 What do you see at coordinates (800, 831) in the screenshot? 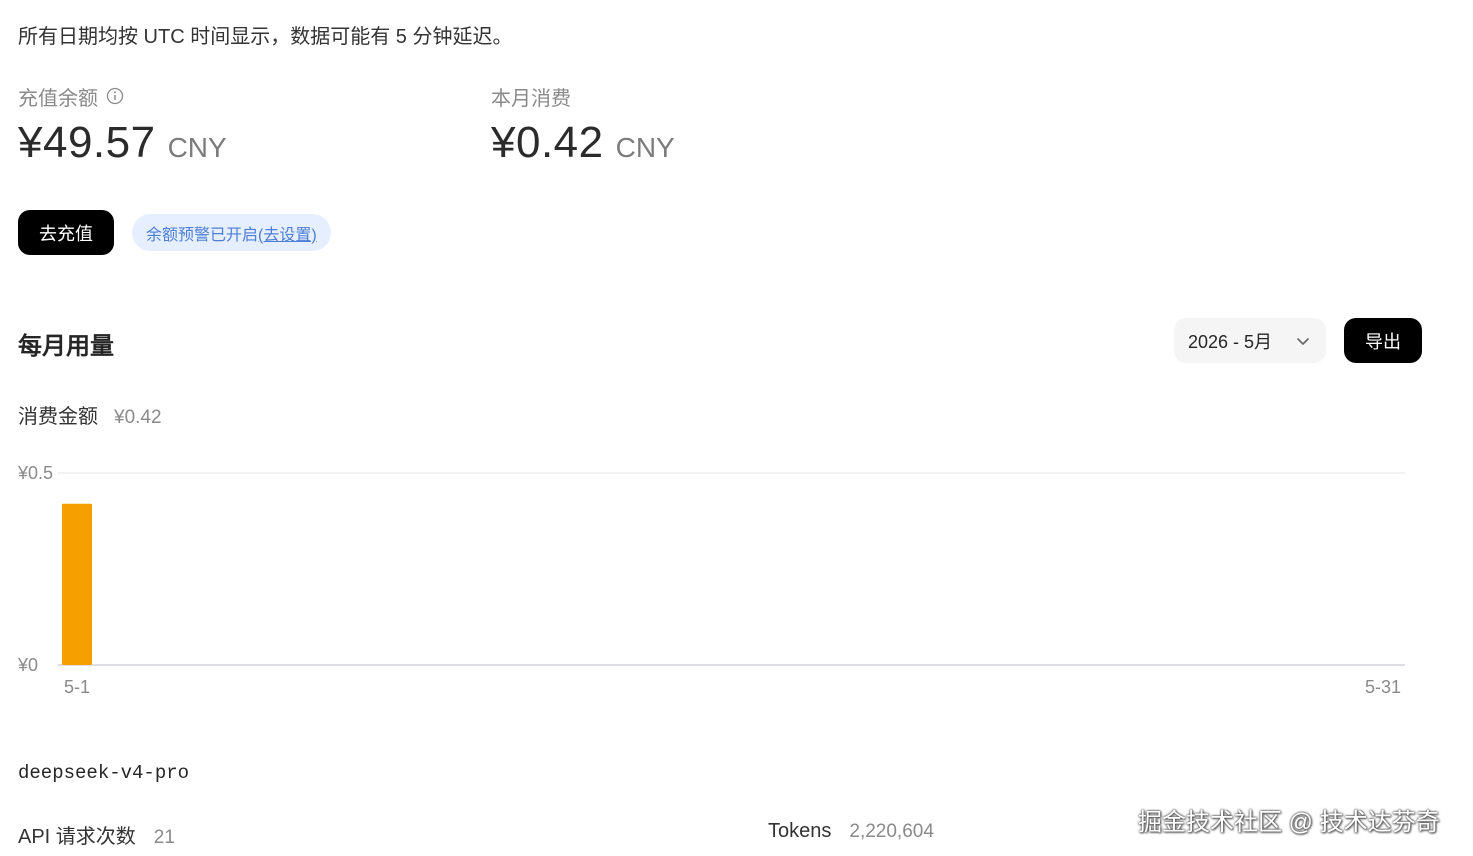
I see `tokens-label: Tokens` at bounding box center [800, 831].